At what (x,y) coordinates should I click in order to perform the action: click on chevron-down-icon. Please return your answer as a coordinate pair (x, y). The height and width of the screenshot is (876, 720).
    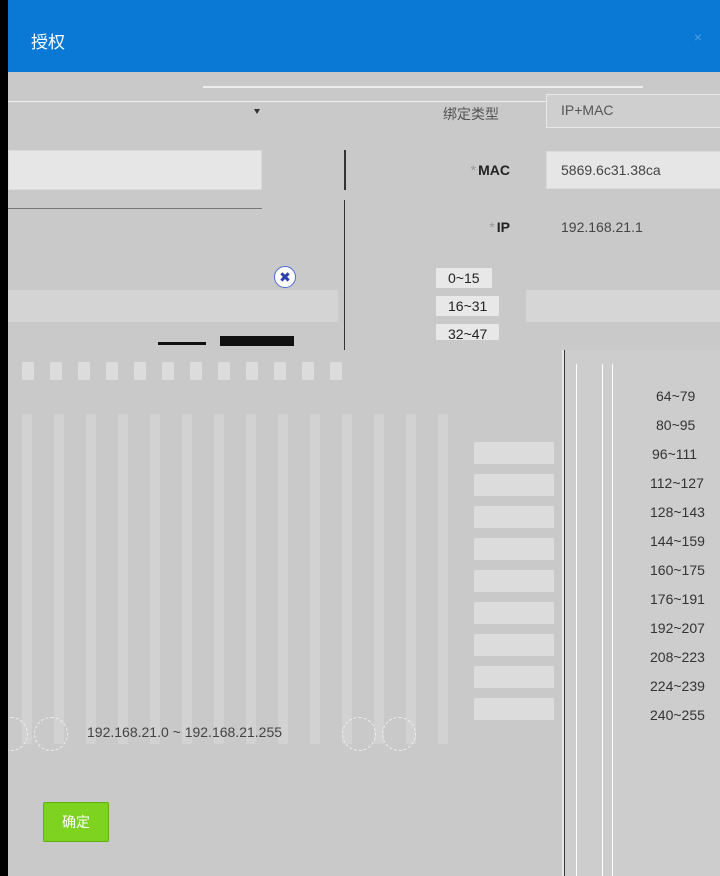
    Looking at the image, I should click on (257, 111).